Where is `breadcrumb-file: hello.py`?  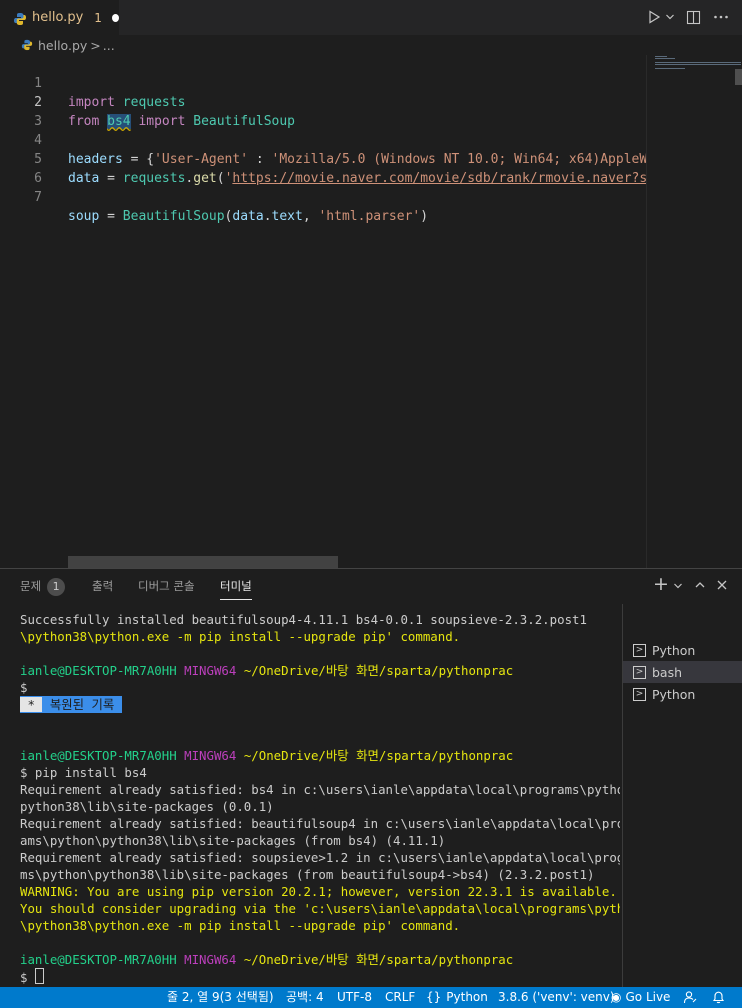
breadcrumb-file: hello.py is located at coordinates (62, 45).